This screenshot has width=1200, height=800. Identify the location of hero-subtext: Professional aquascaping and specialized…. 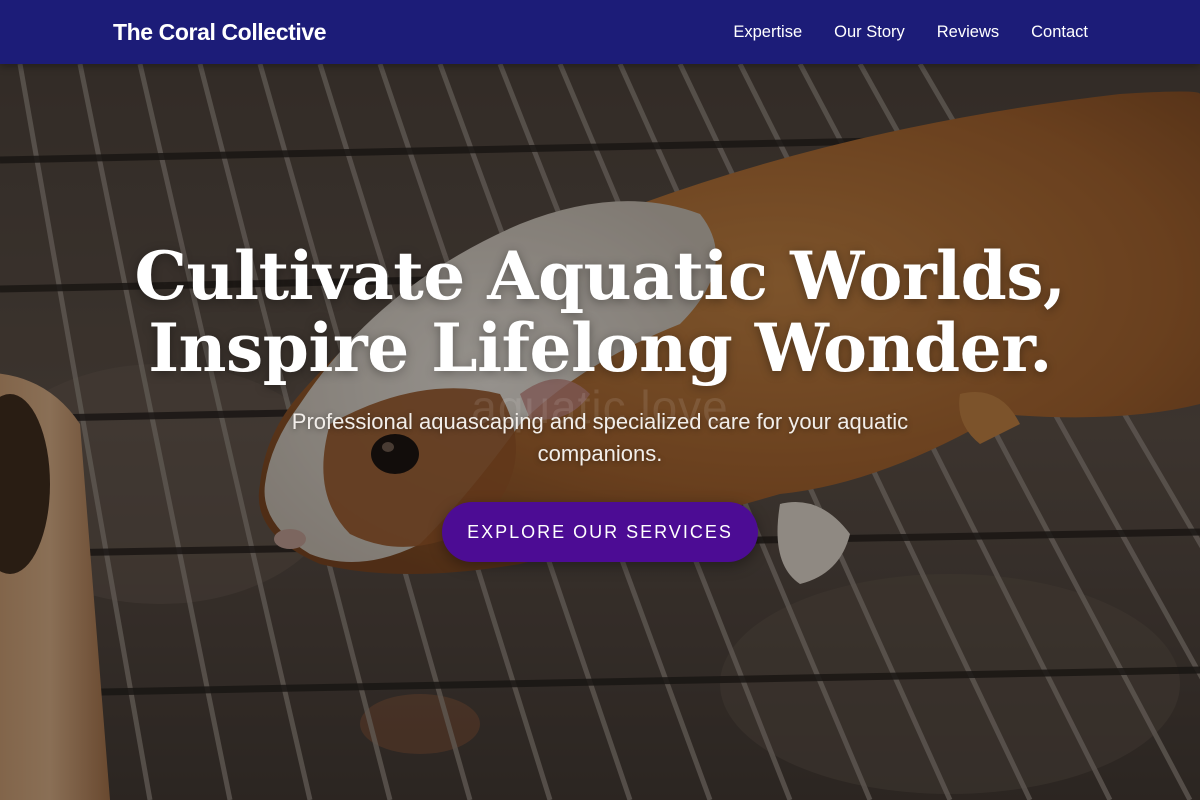
(600, 437).